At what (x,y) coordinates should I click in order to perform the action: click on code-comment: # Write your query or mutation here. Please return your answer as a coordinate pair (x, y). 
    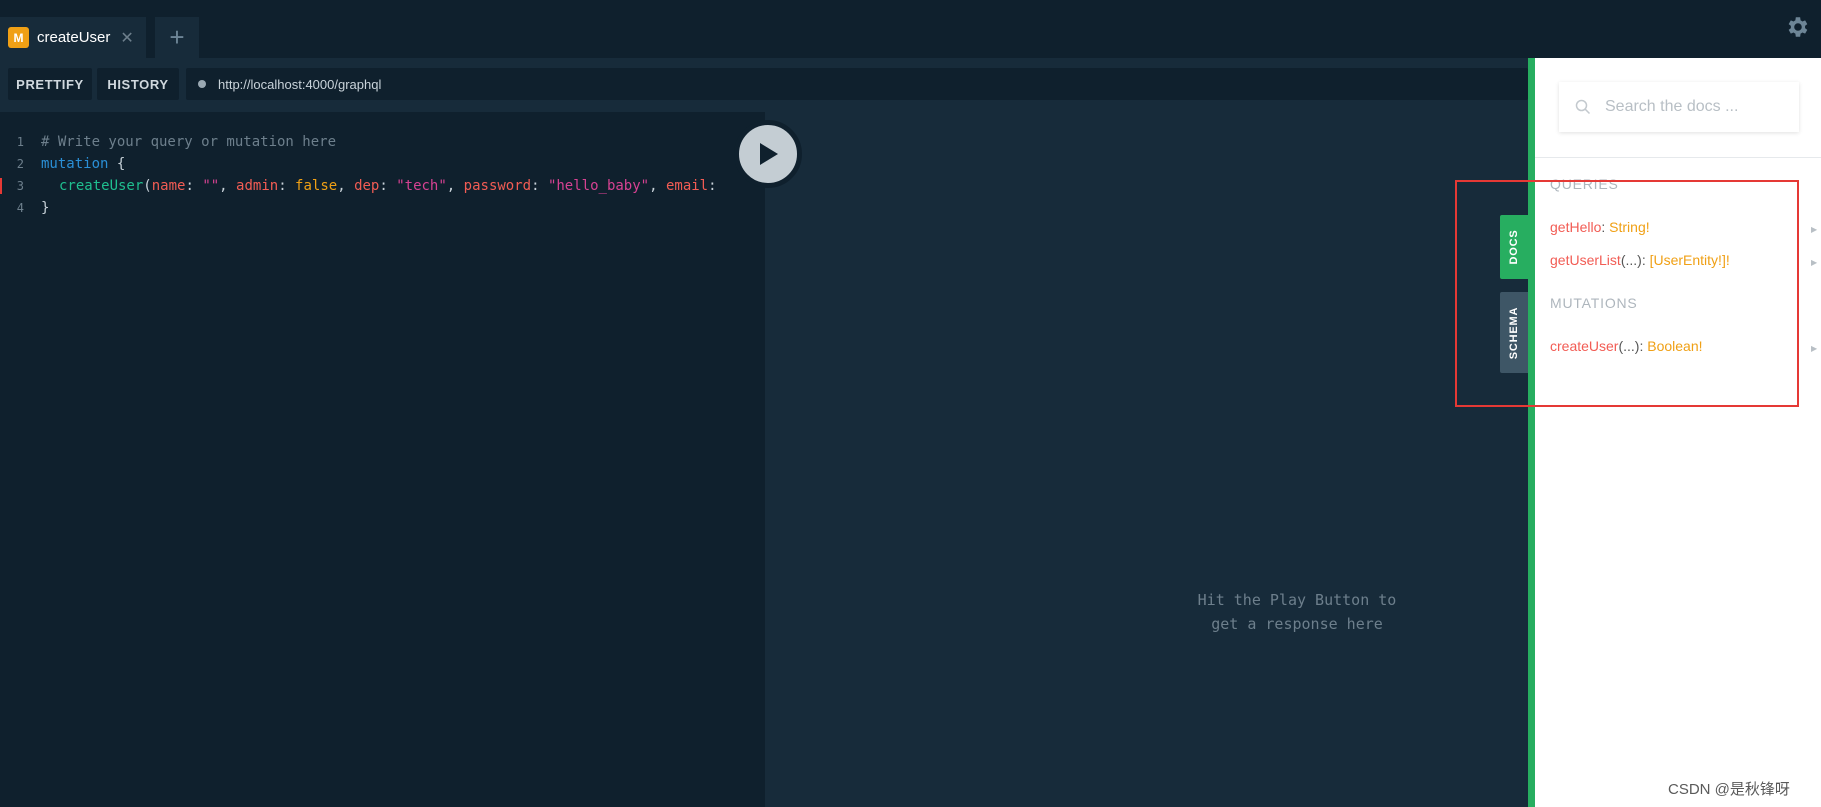
    Looking at the image, I should click on (189, 142).